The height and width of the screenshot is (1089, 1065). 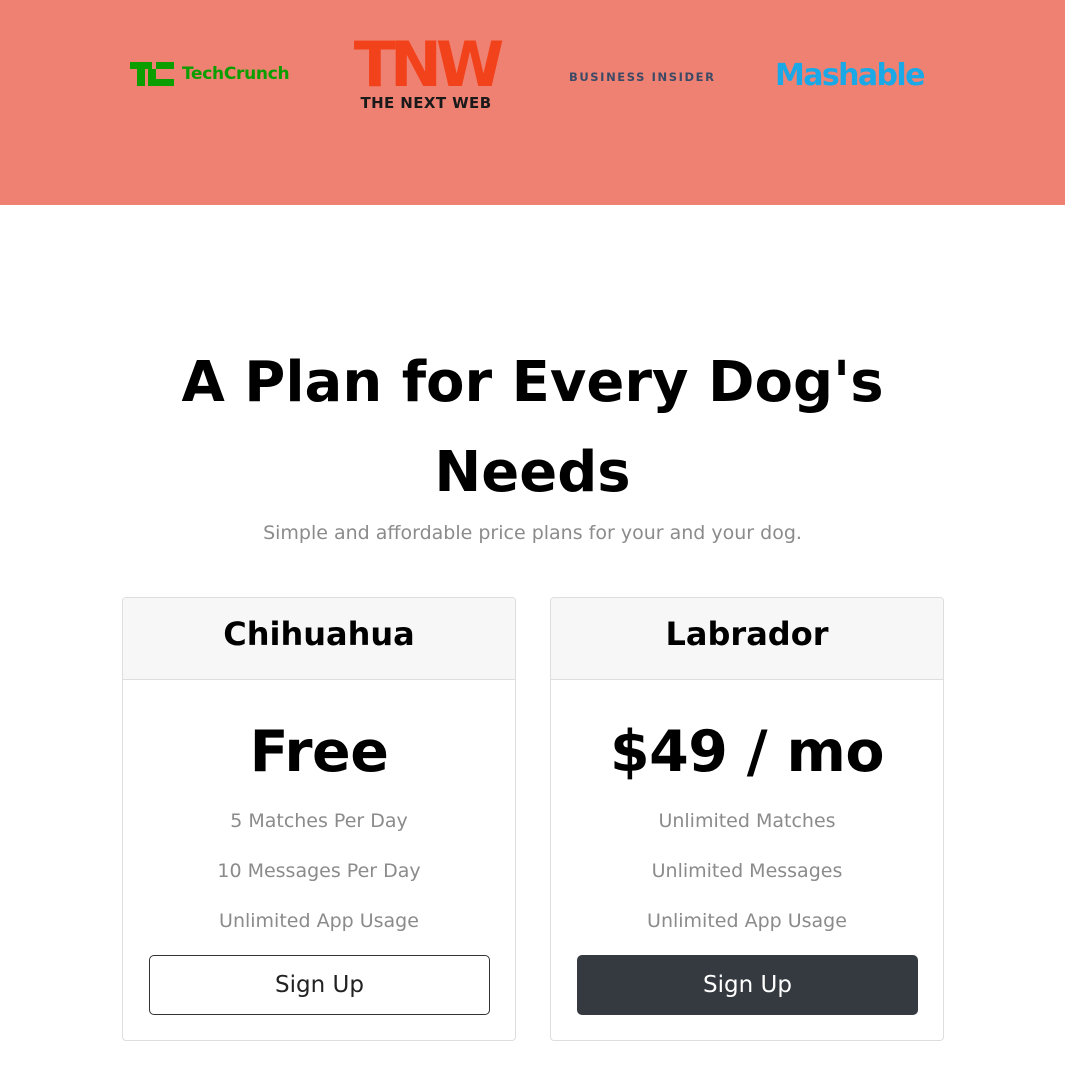 I want to click on plan-price: $49 / mo, so click(x=747, y=752).